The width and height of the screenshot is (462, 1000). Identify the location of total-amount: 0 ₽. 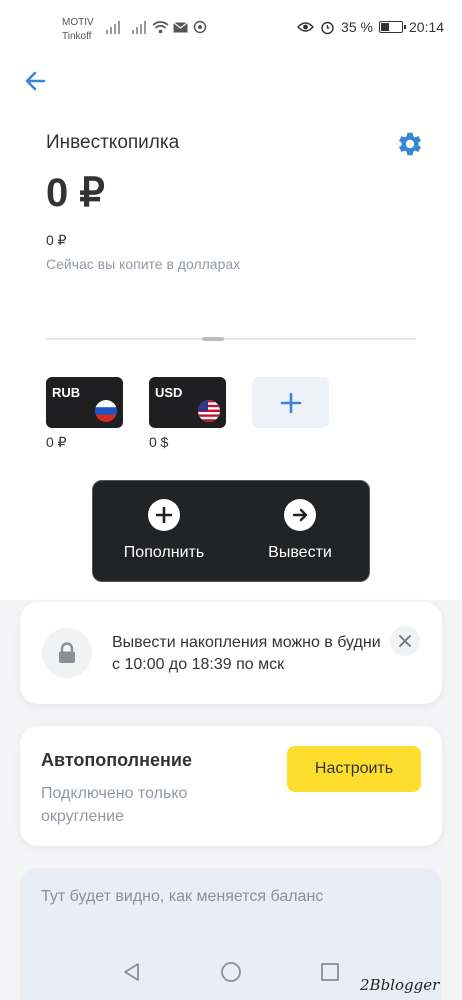
(75, 193).